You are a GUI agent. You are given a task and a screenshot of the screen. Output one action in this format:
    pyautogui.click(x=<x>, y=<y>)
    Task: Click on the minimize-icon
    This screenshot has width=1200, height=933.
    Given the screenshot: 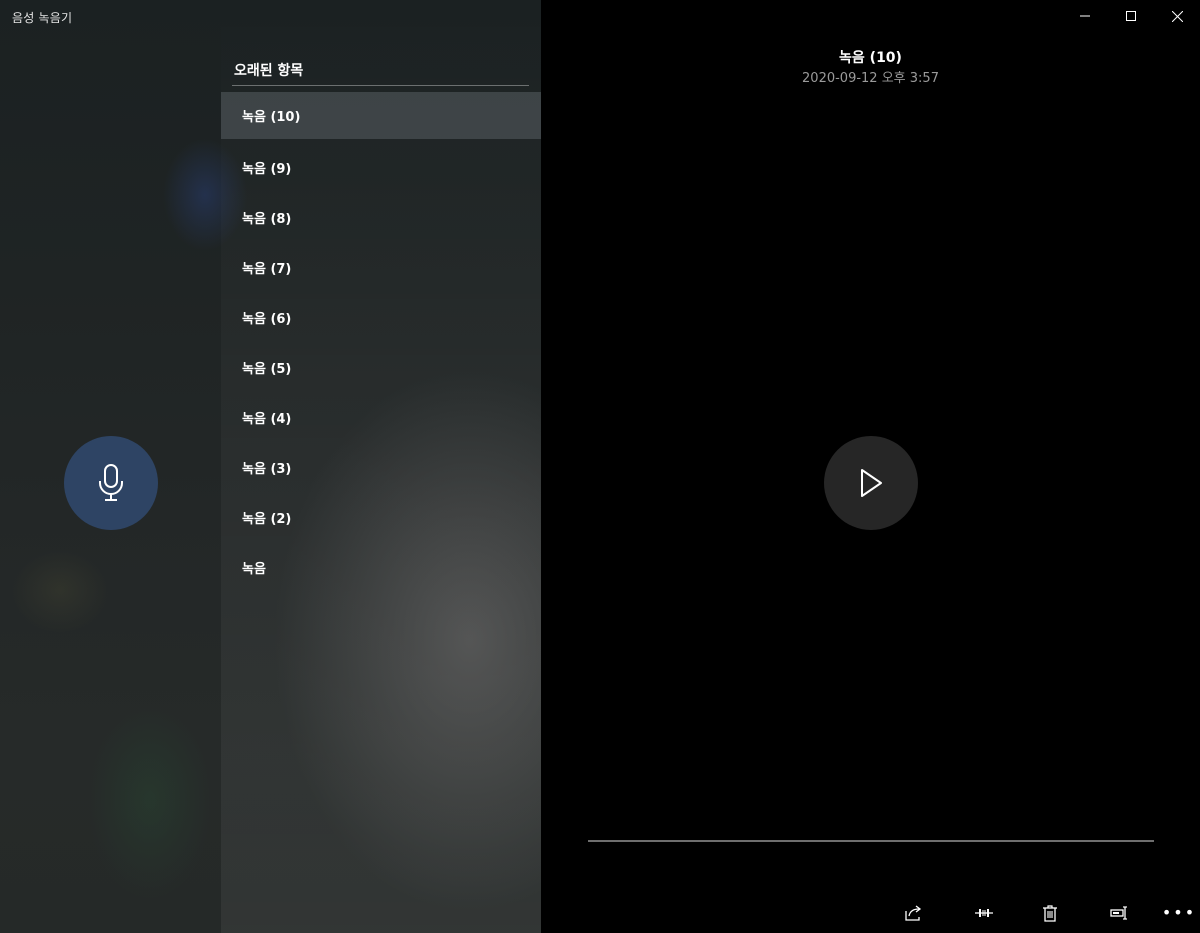 What is the action you would take?
    pyautogui.click(x=1085, y=16)
    